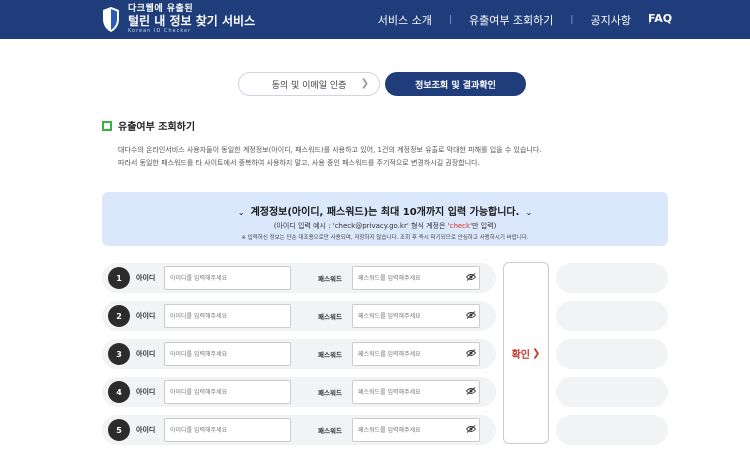 The height and width of the screenshot is (450, 750). I want to click on confirm-button: 확인 ❯, so click(526, 353).